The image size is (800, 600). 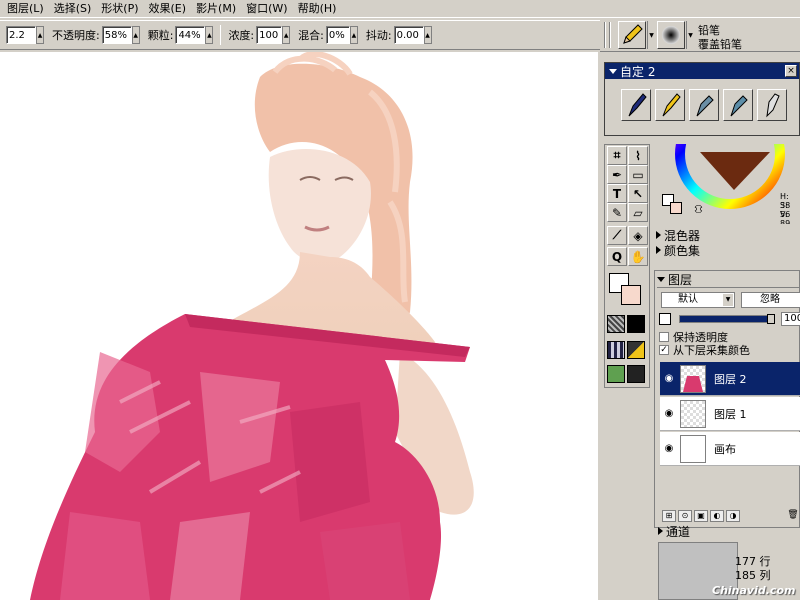 What do you see at coordinates (791, 71) in the screenshot?
I see `close-button: ×` at bounding box center [791, 71].